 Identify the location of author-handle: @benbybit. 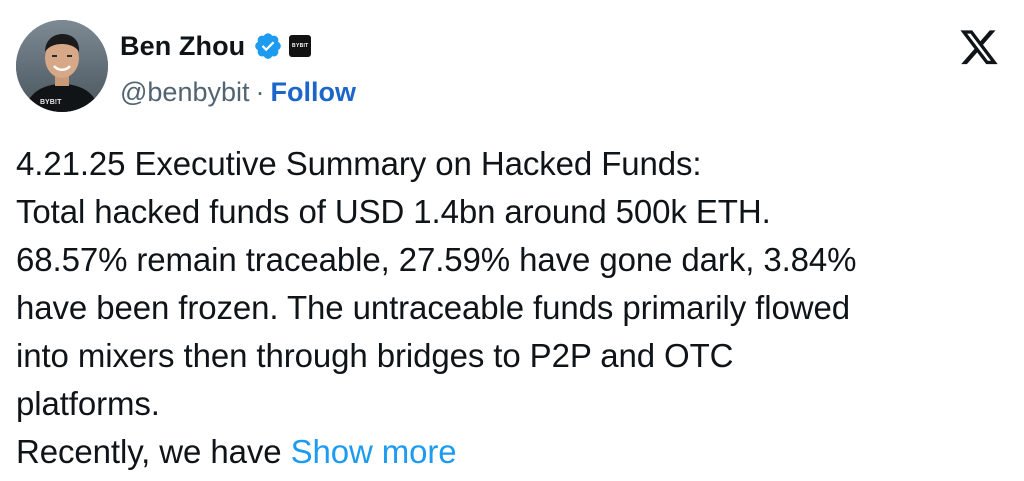
(185, 92).